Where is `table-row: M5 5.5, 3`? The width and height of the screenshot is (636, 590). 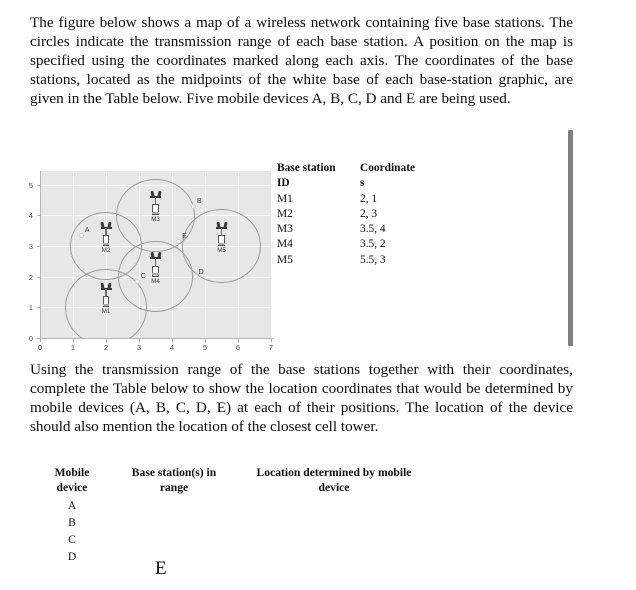
table-row: M5 5.5, 3 is located at coordinates (372, 260).